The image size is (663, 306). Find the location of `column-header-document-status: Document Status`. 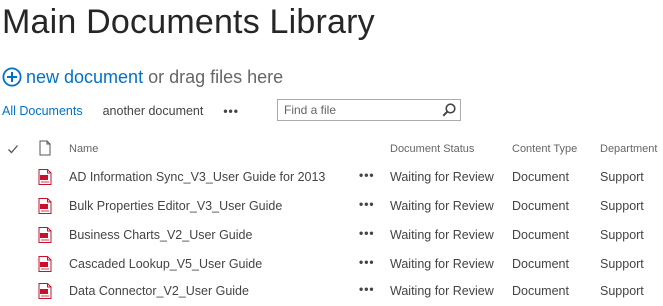

column-header-document-status: Document Status is located at coordinates (432, 149).